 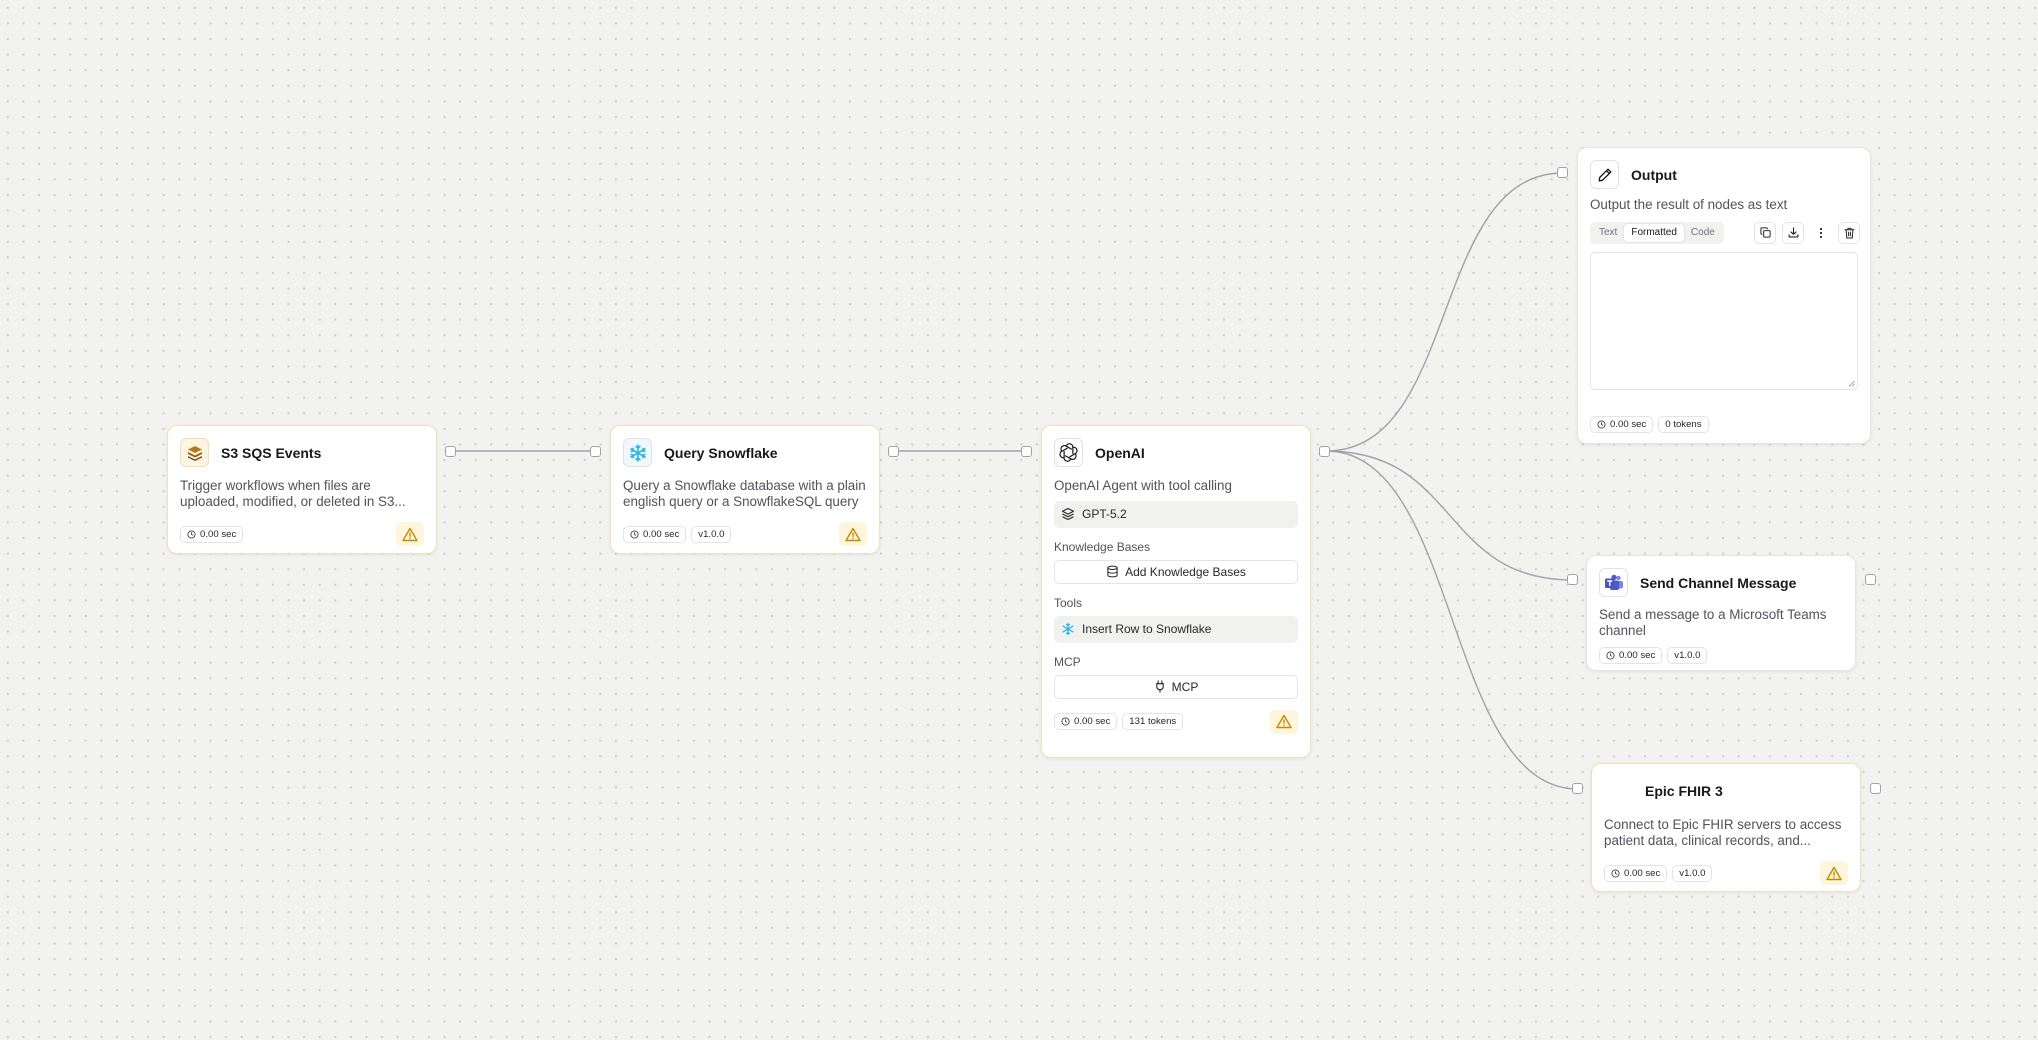 What do you see at coordinates (1618, 790) in the screenshot?
I see `epic-fhir-icon` at bounding box center [1618, 790].